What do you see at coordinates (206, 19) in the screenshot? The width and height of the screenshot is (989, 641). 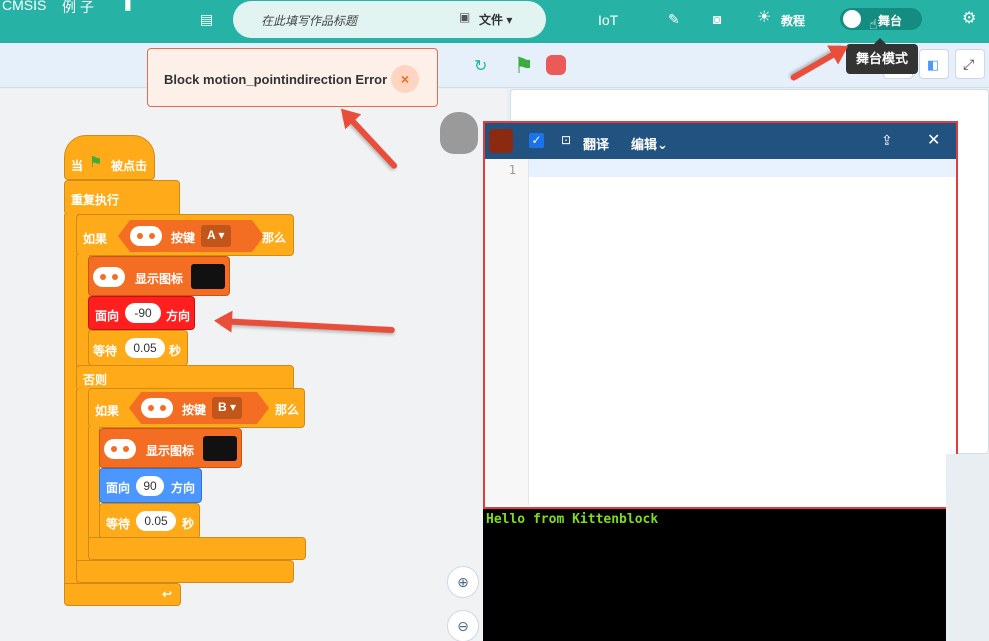 I see `new-file-icon: ▤` at bounding box center [206, 19].